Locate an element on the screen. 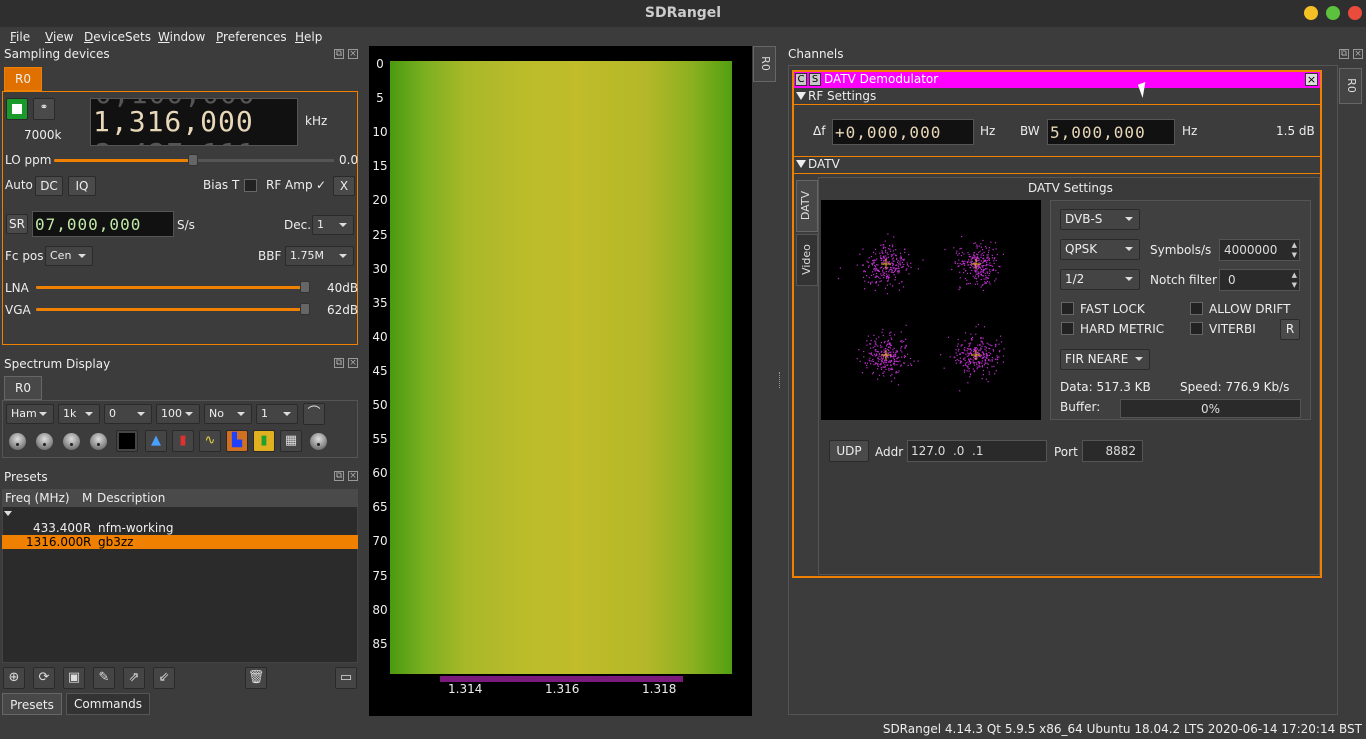 This screenshot has height=739, width=1366. datv-demod-titlebar: C S DATV Demodulator × is located at coordinates (1057, 80).